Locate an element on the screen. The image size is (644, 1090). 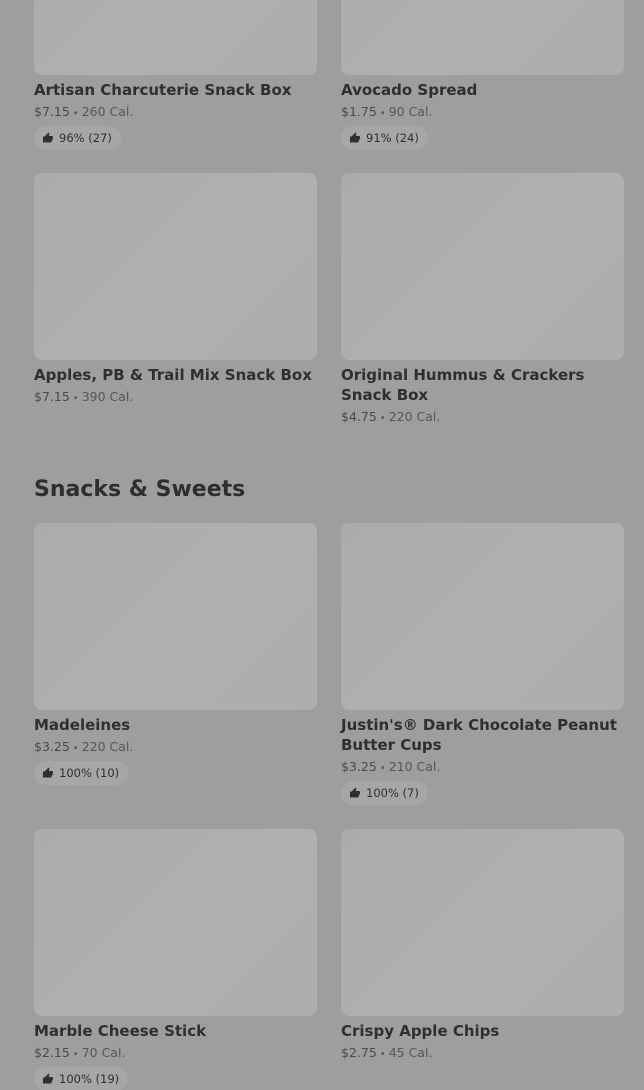
rating-text: 91% (24) is located at coordinates (392, 138).